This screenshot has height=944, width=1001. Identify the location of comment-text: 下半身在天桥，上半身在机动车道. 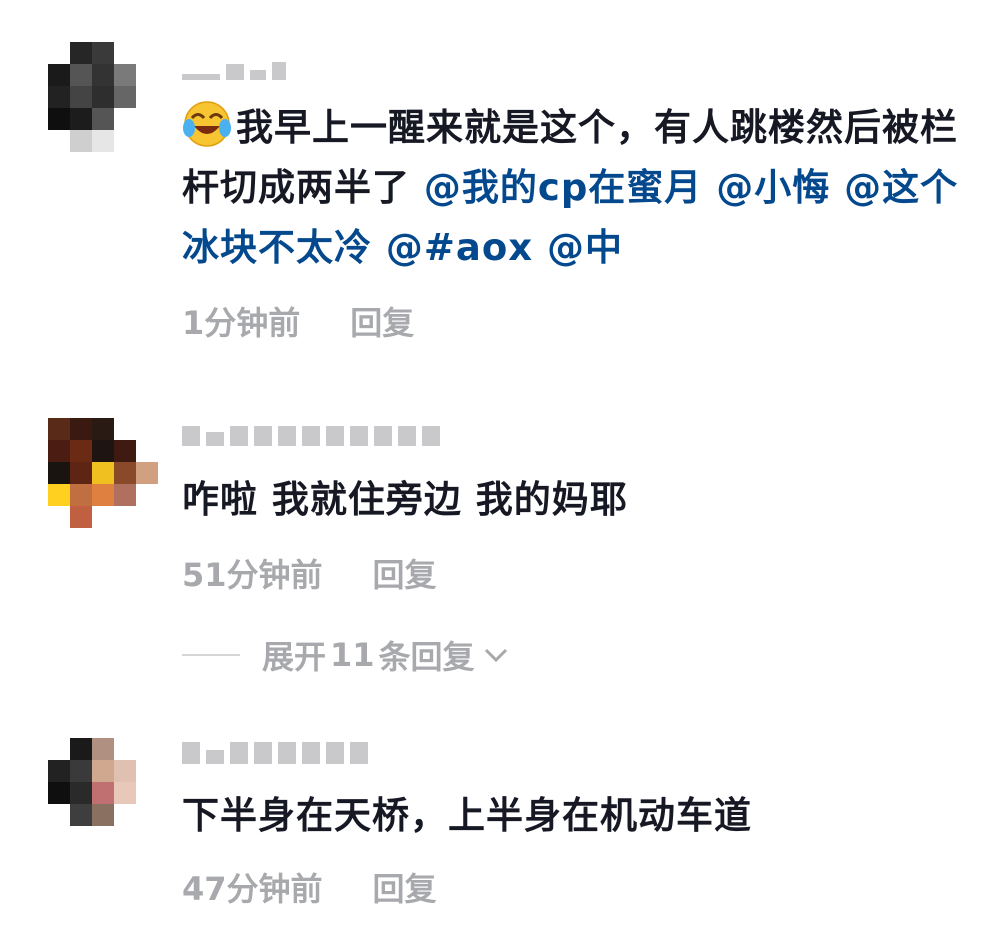
(577, 816).